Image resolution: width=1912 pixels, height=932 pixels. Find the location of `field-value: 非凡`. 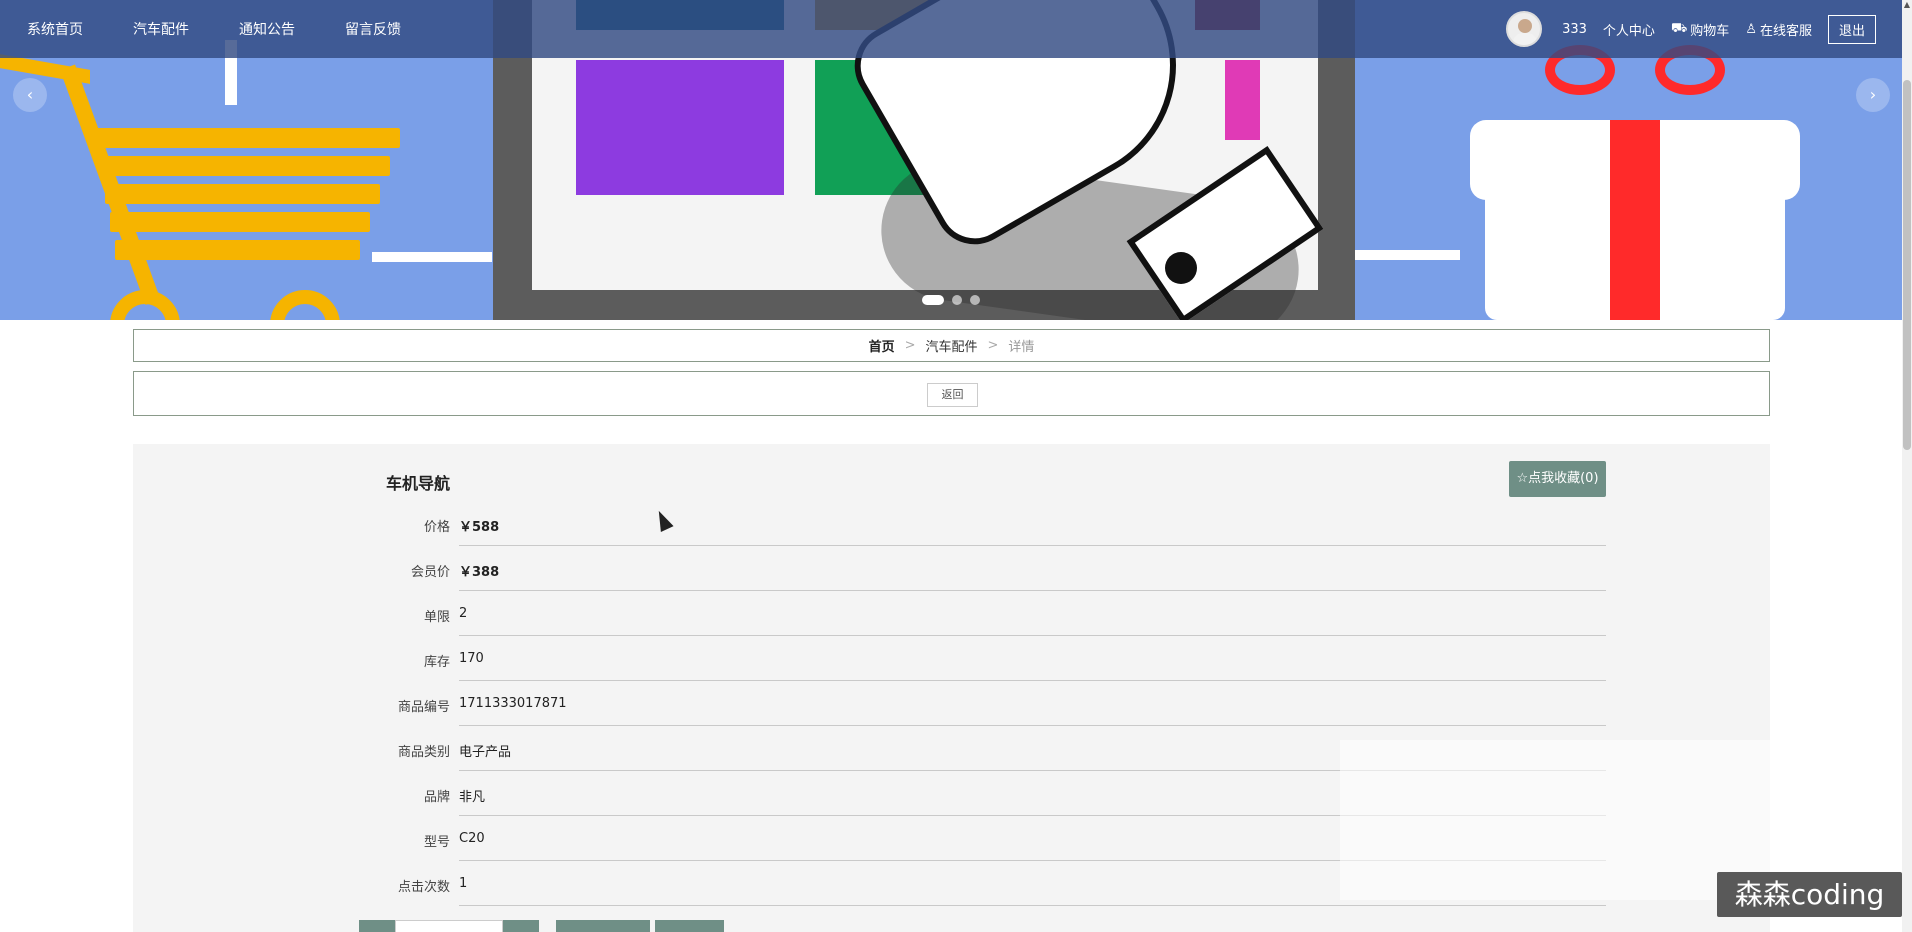

field-value: 非凡 is located at coordinates (472, 797).